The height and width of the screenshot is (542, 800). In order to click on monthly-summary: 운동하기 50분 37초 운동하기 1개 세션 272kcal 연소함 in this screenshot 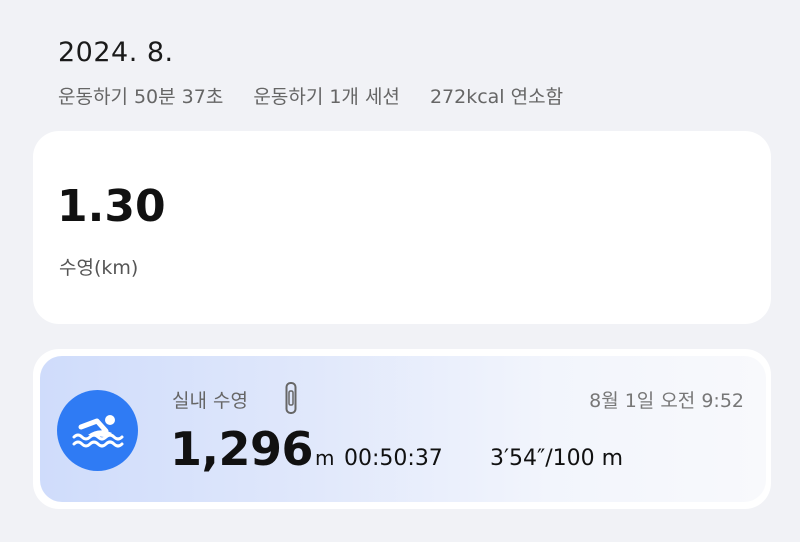, I will do `click(310, 95)`.